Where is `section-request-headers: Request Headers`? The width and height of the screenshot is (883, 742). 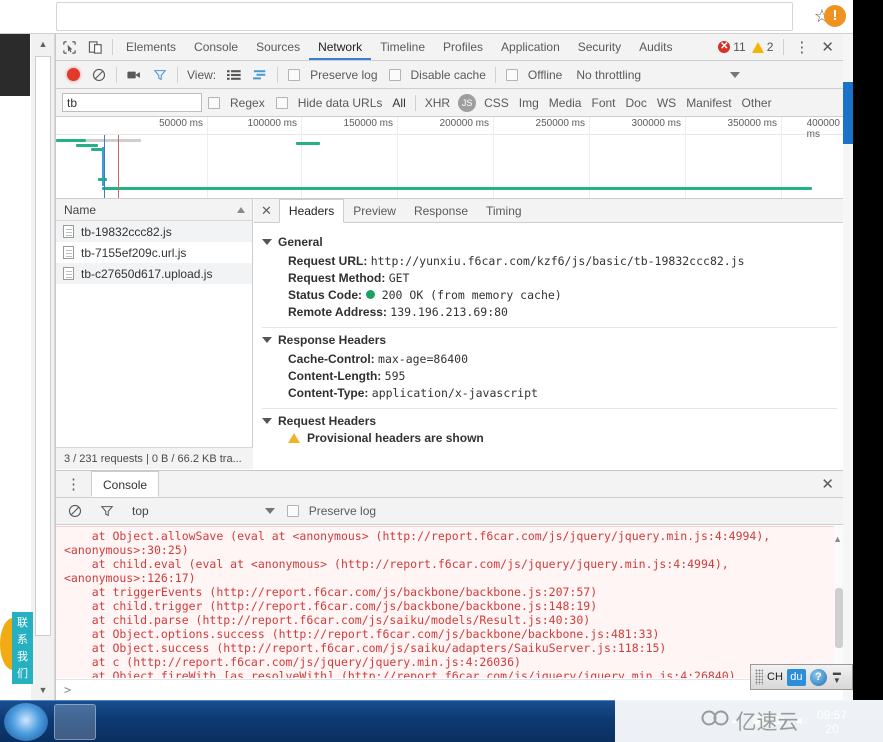
section-request-headers: Request Headers is located at coordinates (553, 421).